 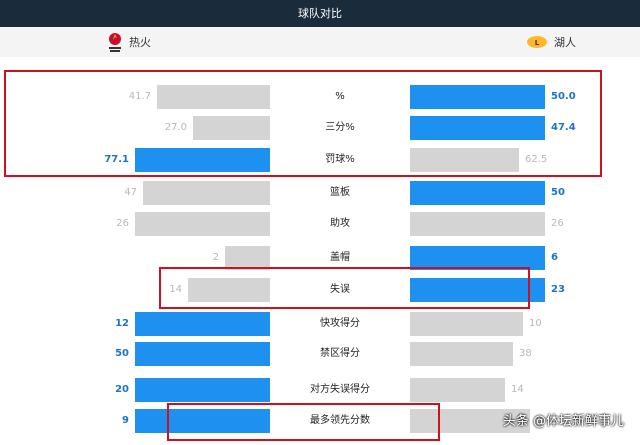 What do you see at coordinates (563, 421) in the screenshot?
I see `watermark: 头条 @体坛新鲜事儿` at bounding box center [563, 421].